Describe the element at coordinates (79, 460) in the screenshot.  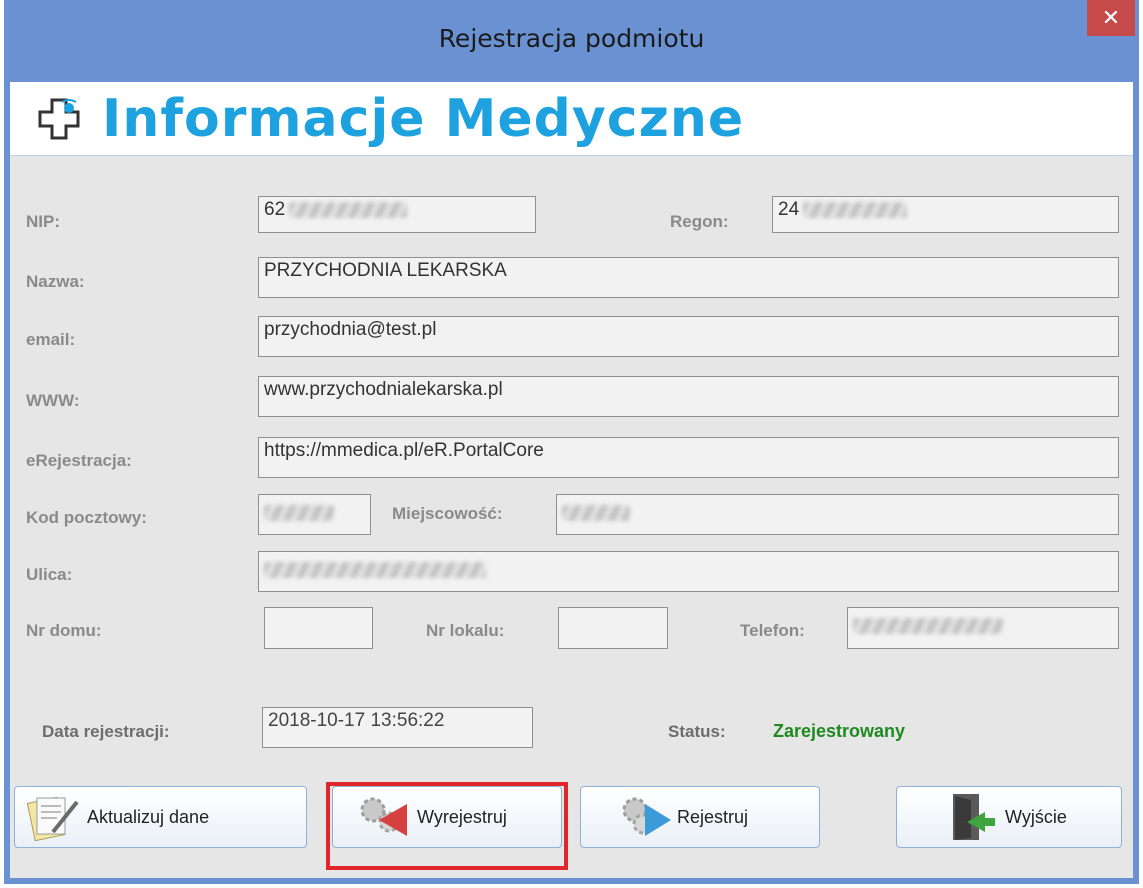
I see `erejestracja-label: eRejestracja:` at that location.